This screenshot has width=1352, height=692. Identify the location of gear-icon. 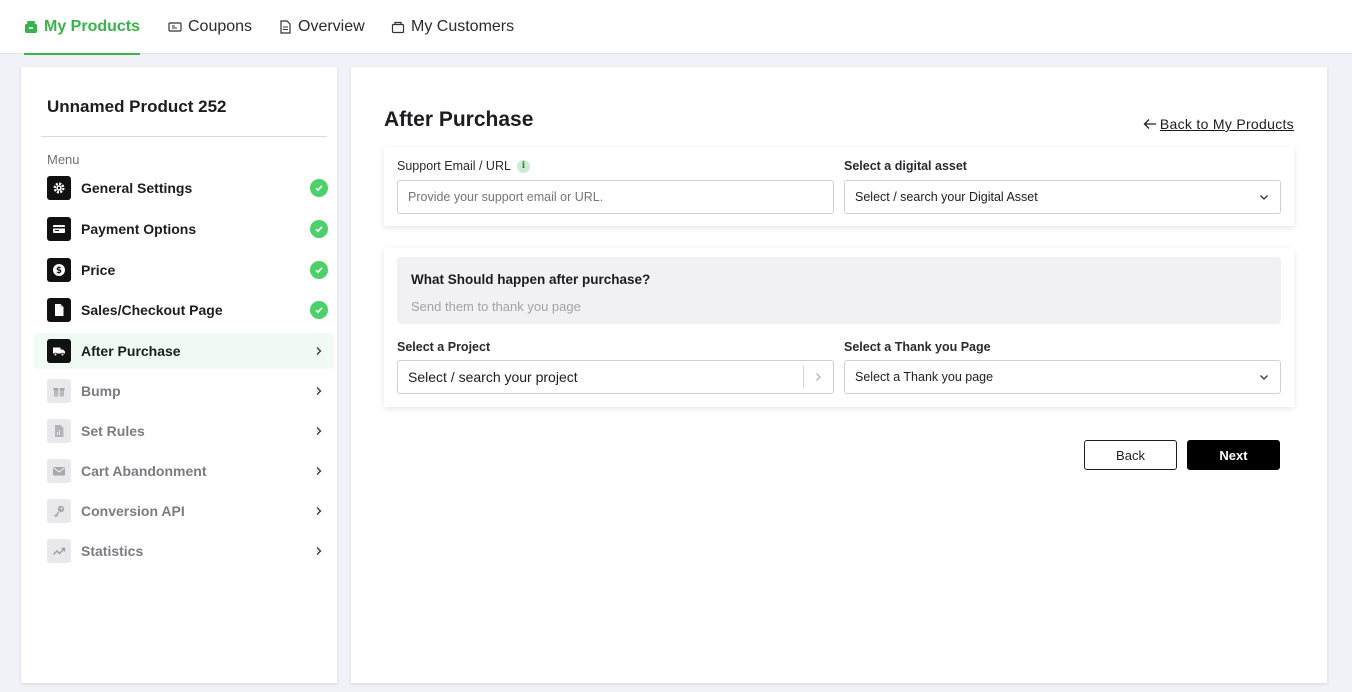
(59, 188).